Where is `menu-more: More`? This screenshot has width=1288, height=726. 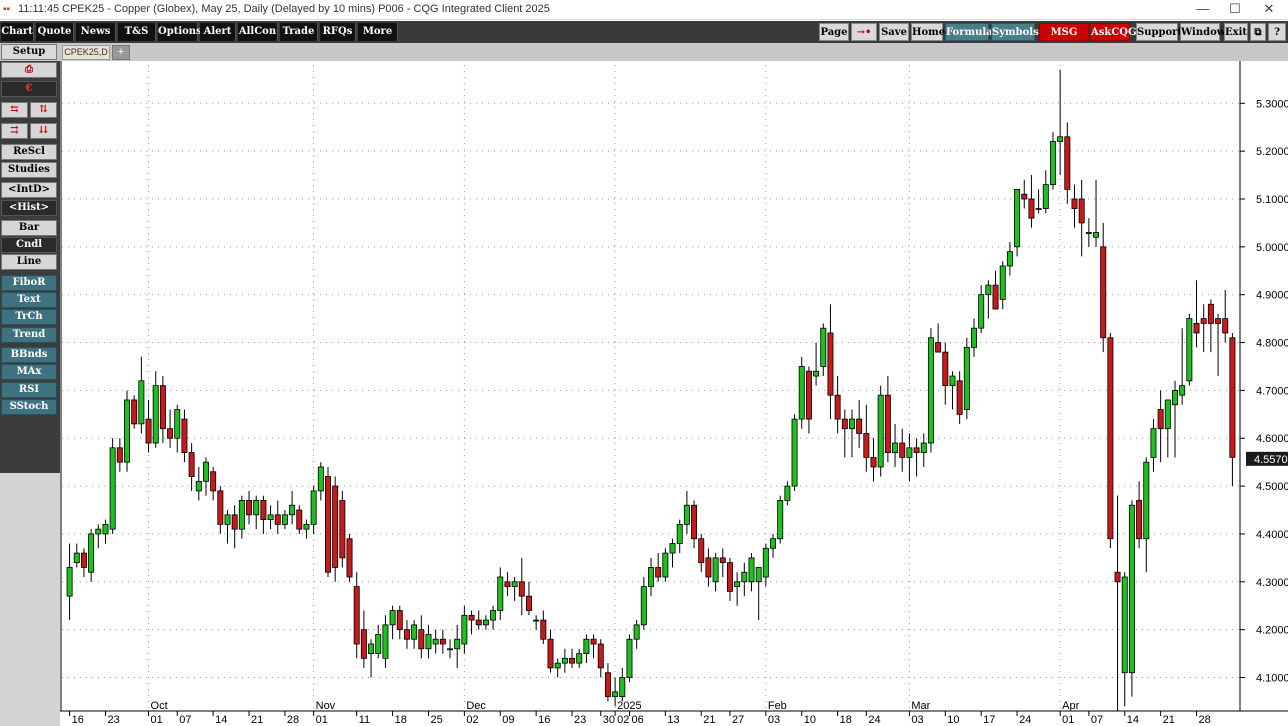 menu-more: More is located at coordinates (378, 32).